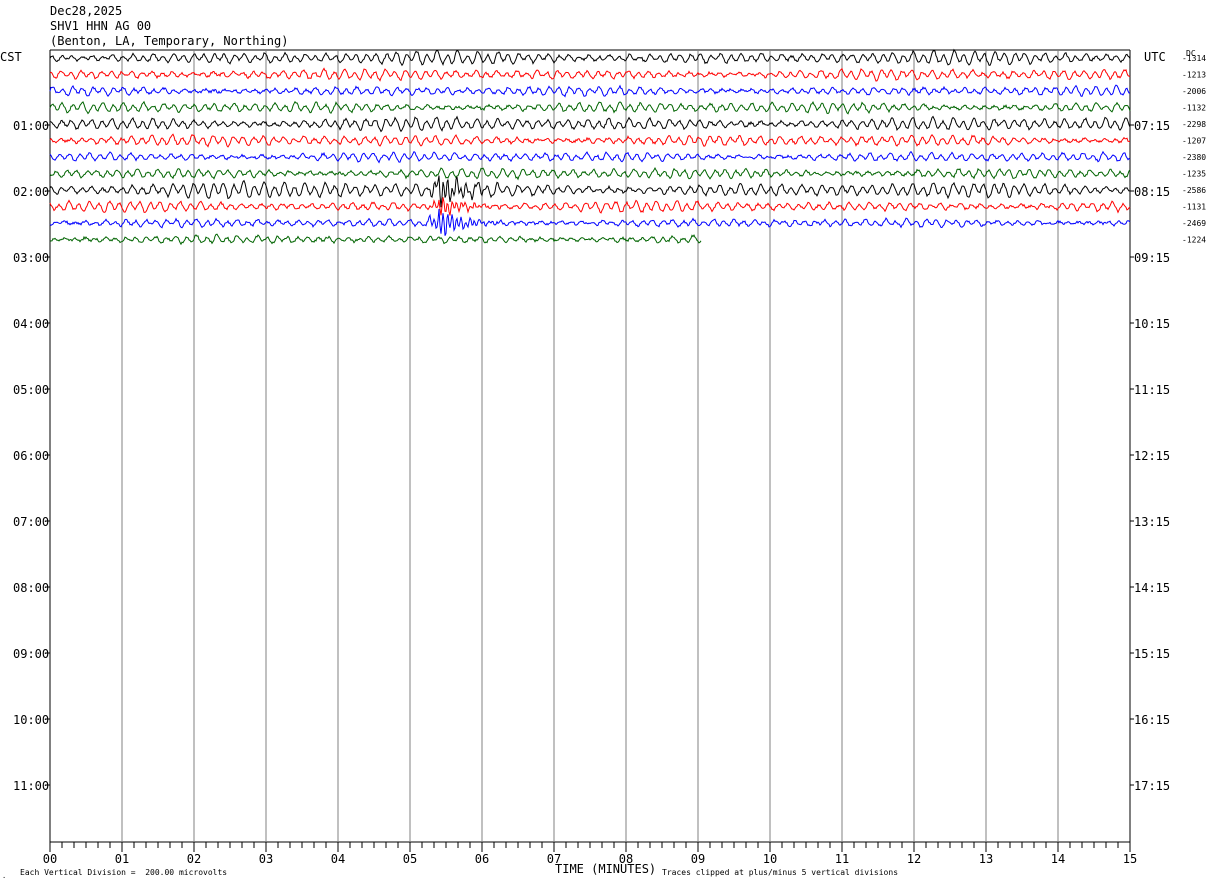 Image resolution: width=1210 pixels, height=886 pixels. What do you see at coordinates (606, 869) in the screenshot?
I see `x-axis-label: TIME (MINUTES)` at bounding box center [606, 869].